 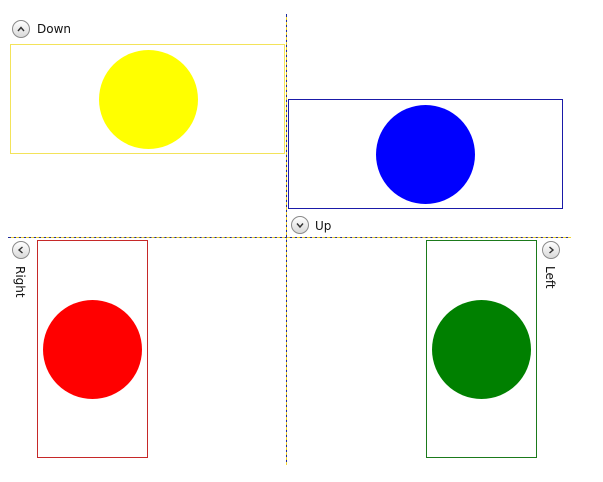 I want to click on expander-left-toggle, so click(x=551, y=250).